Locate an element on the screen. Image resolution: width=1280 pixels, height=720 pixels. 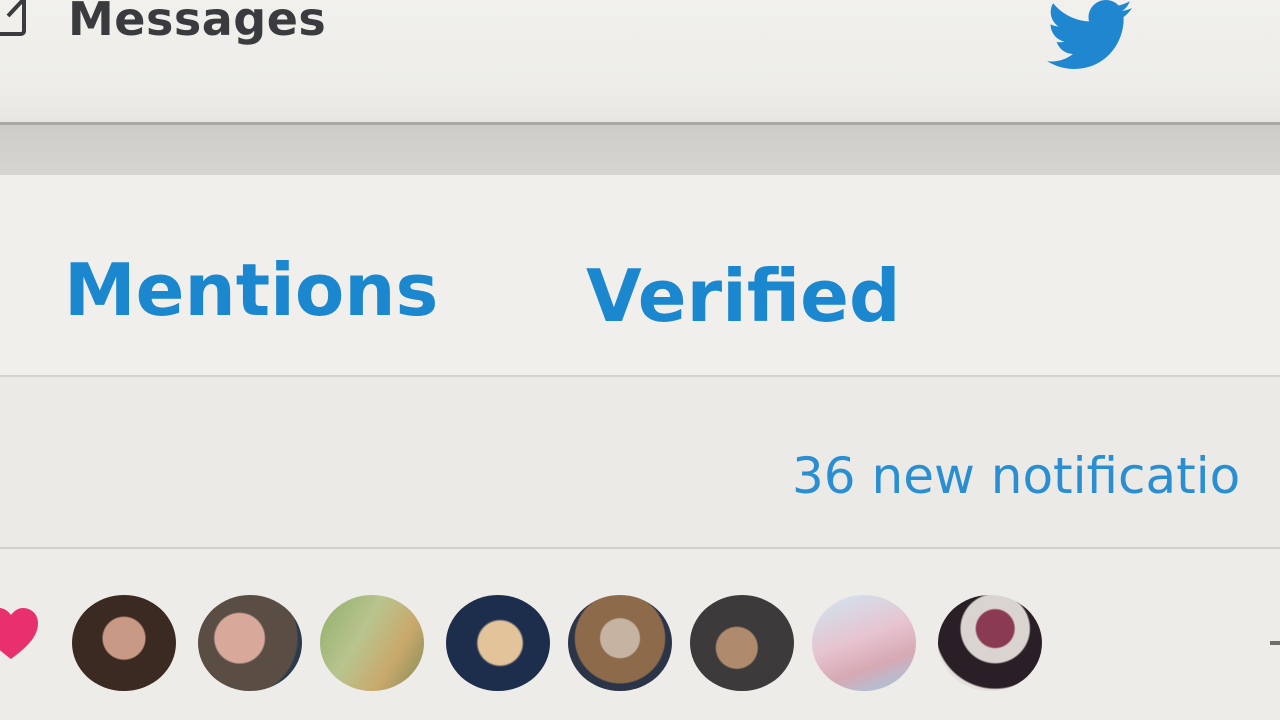
tab-mentions: Mentions is located at coordinates (251, 290).